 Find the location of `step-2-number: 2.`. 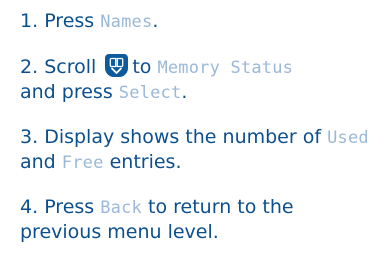

step-2-number: 2. is located at coordinates (29, 67).